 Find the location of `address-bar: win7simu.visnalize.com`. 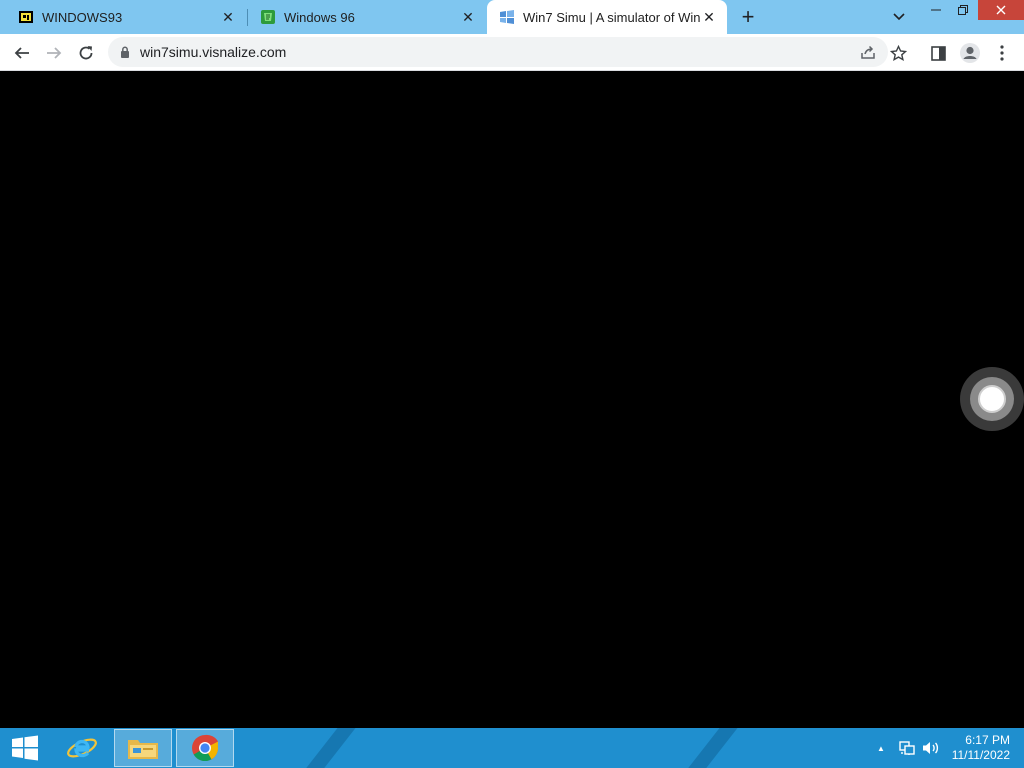

address-bar: win7simu.visnalize.com is located at coordinates (498, 52).